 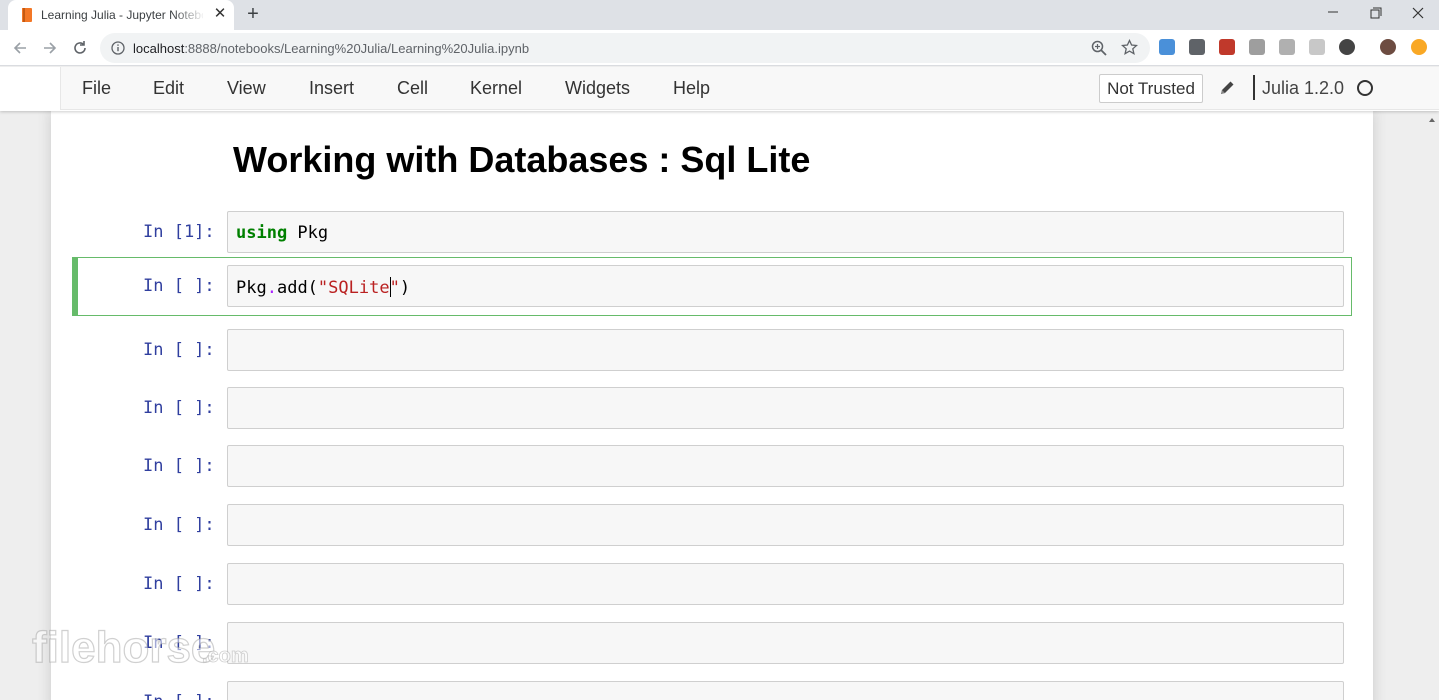 I want to click on code-identifier: Pkg, so click(x=308, y=233).